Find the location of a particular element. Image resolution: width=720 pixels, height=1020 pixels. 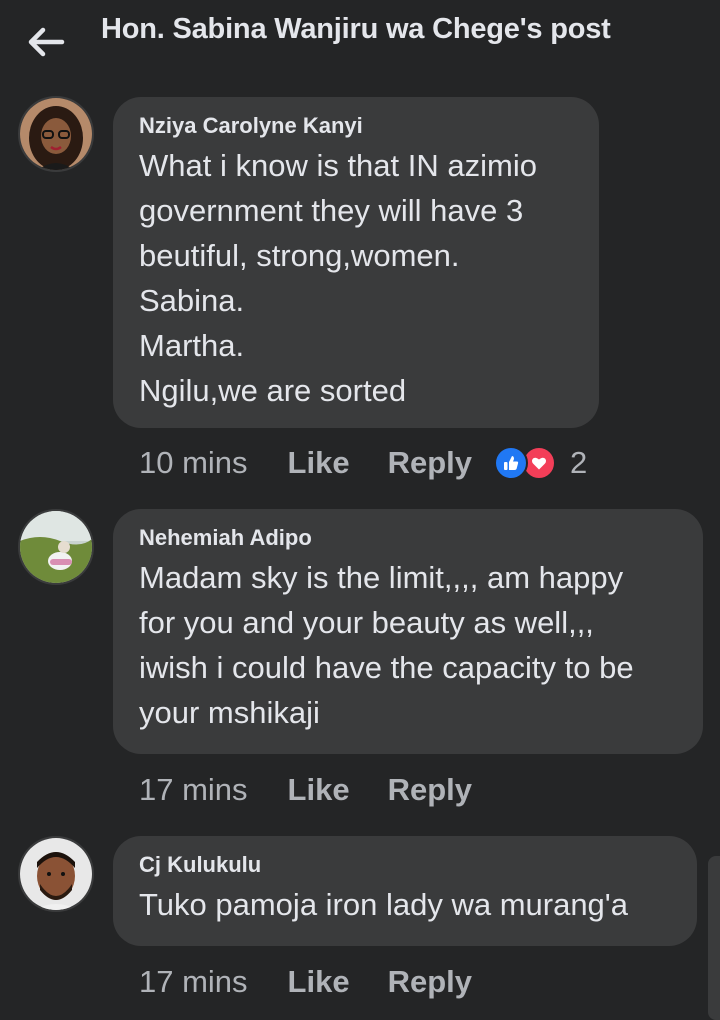

scroll-handle is located at coordinates (714, 938).